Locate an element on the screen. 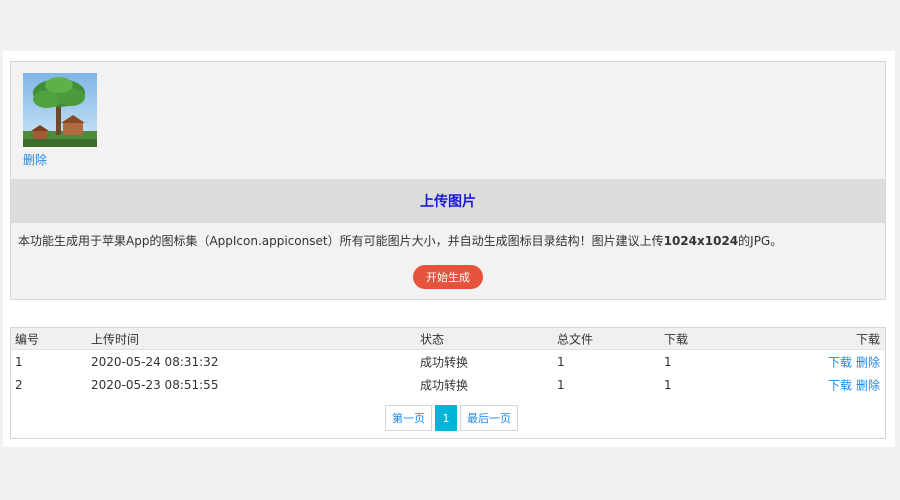 This screenshot has width=900, height=500. description-suffix: 的JPG。 is located at coordinates (760, 241).